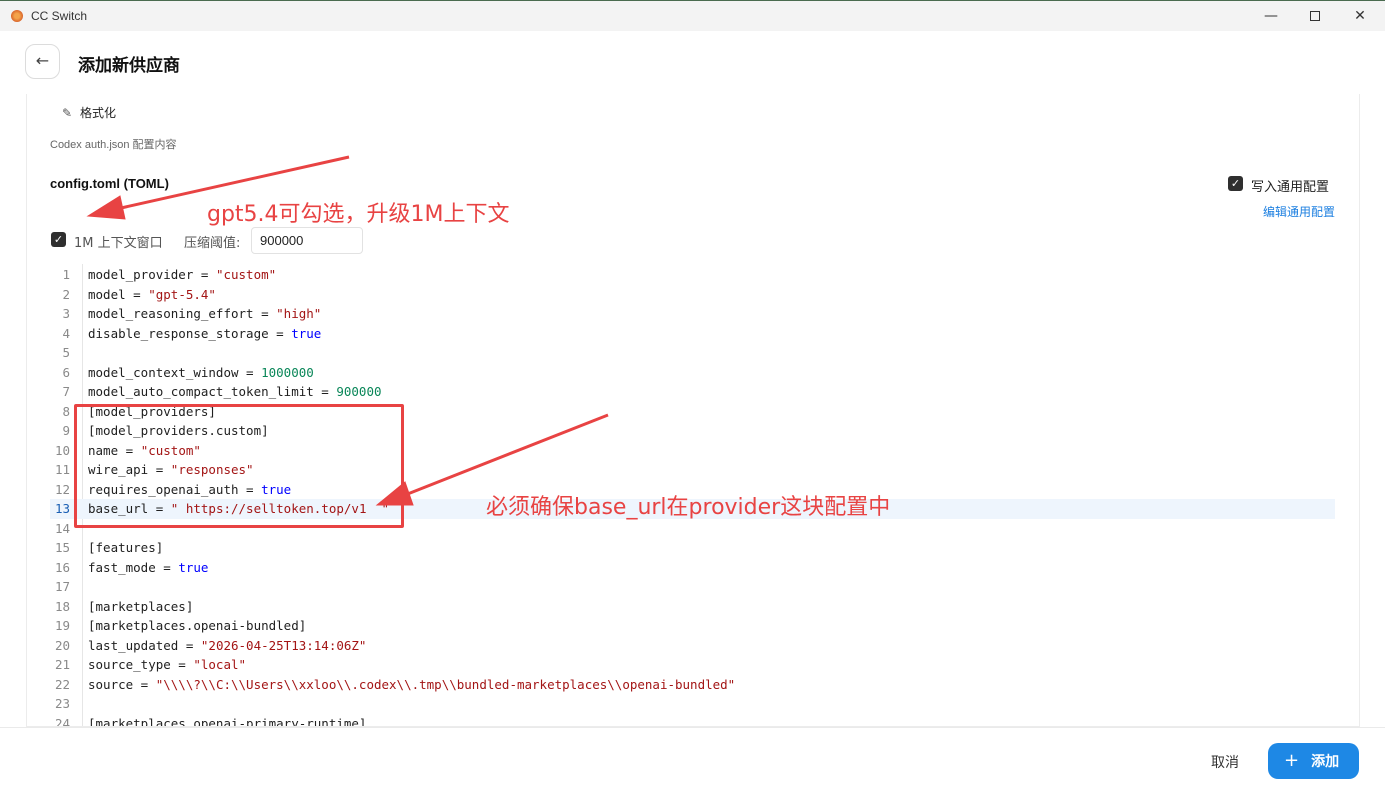  Describe the element at coordinates (205, 333) in the screenshot. I see `line-text: disable_response_storage = true` at that location.